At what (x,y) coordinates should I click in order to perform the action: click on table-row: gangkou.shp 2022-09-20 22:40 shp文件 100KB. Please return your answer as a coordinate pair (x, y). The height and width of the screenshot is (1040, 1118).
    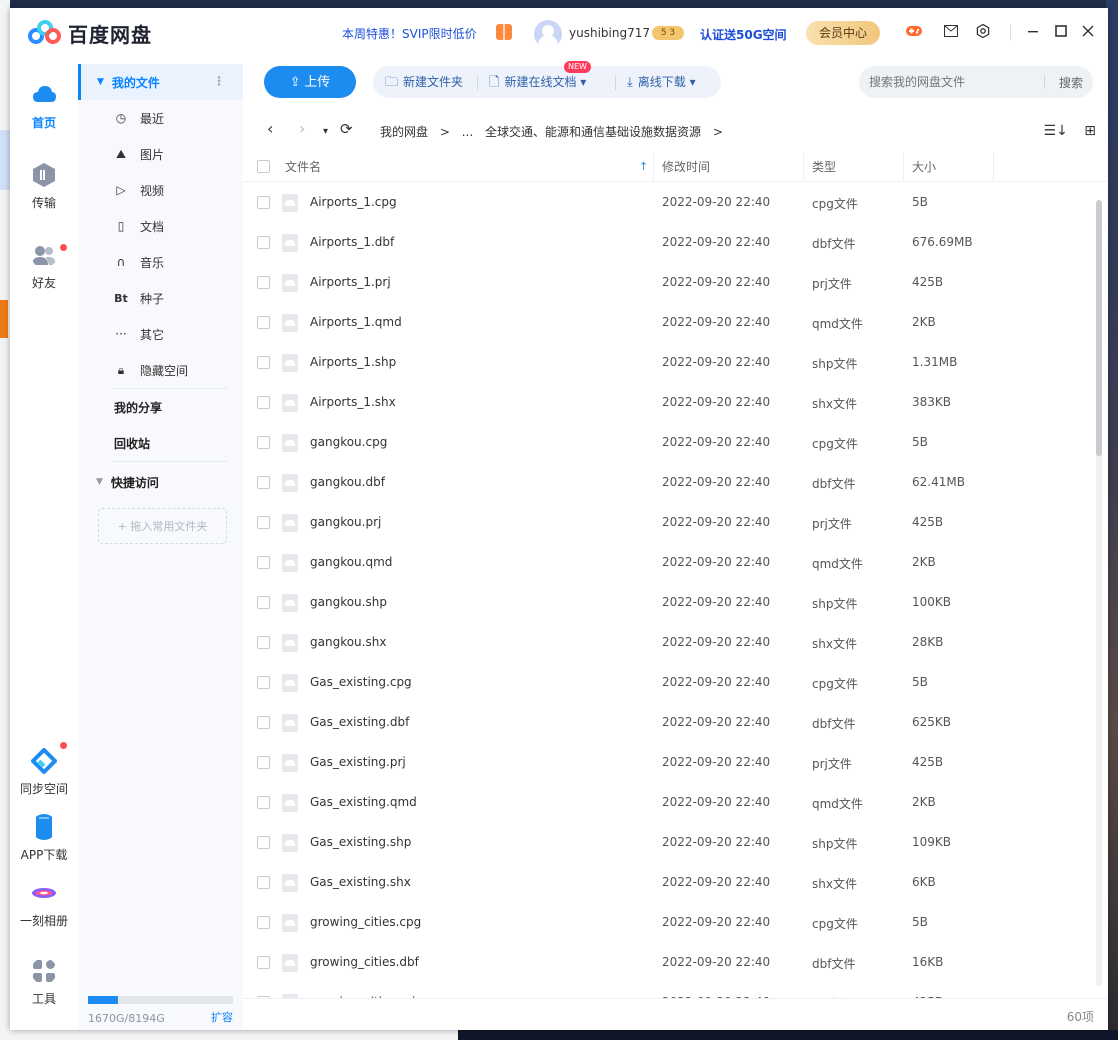
    Looking at the image, I should click on (675, 602).